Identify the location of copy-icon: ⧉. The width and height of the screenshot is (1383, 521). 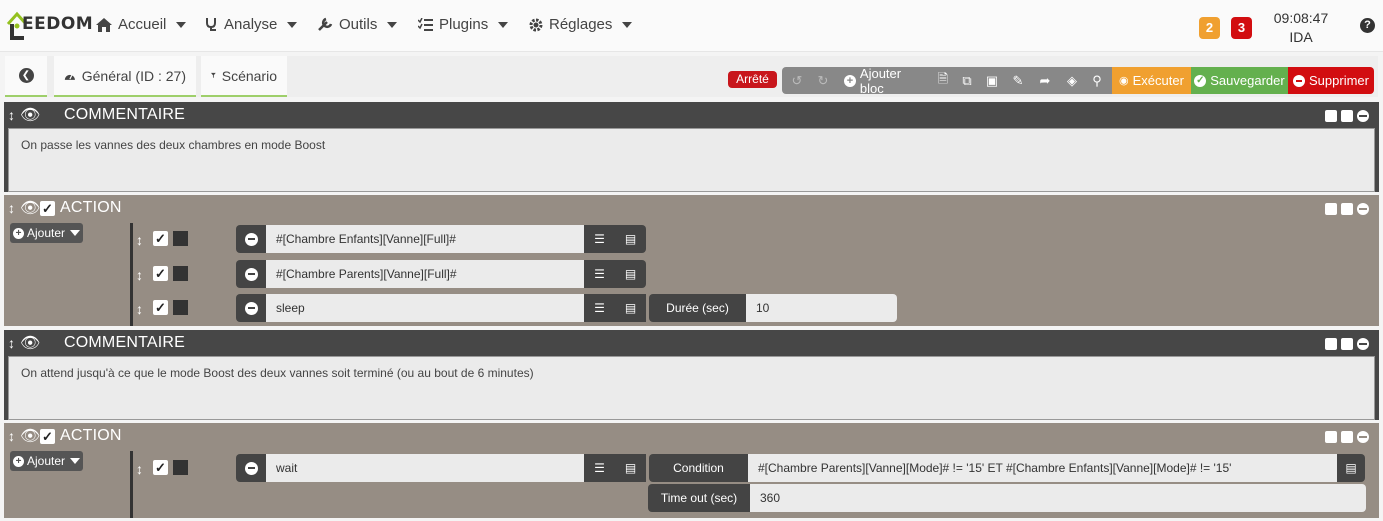
(967, 80).